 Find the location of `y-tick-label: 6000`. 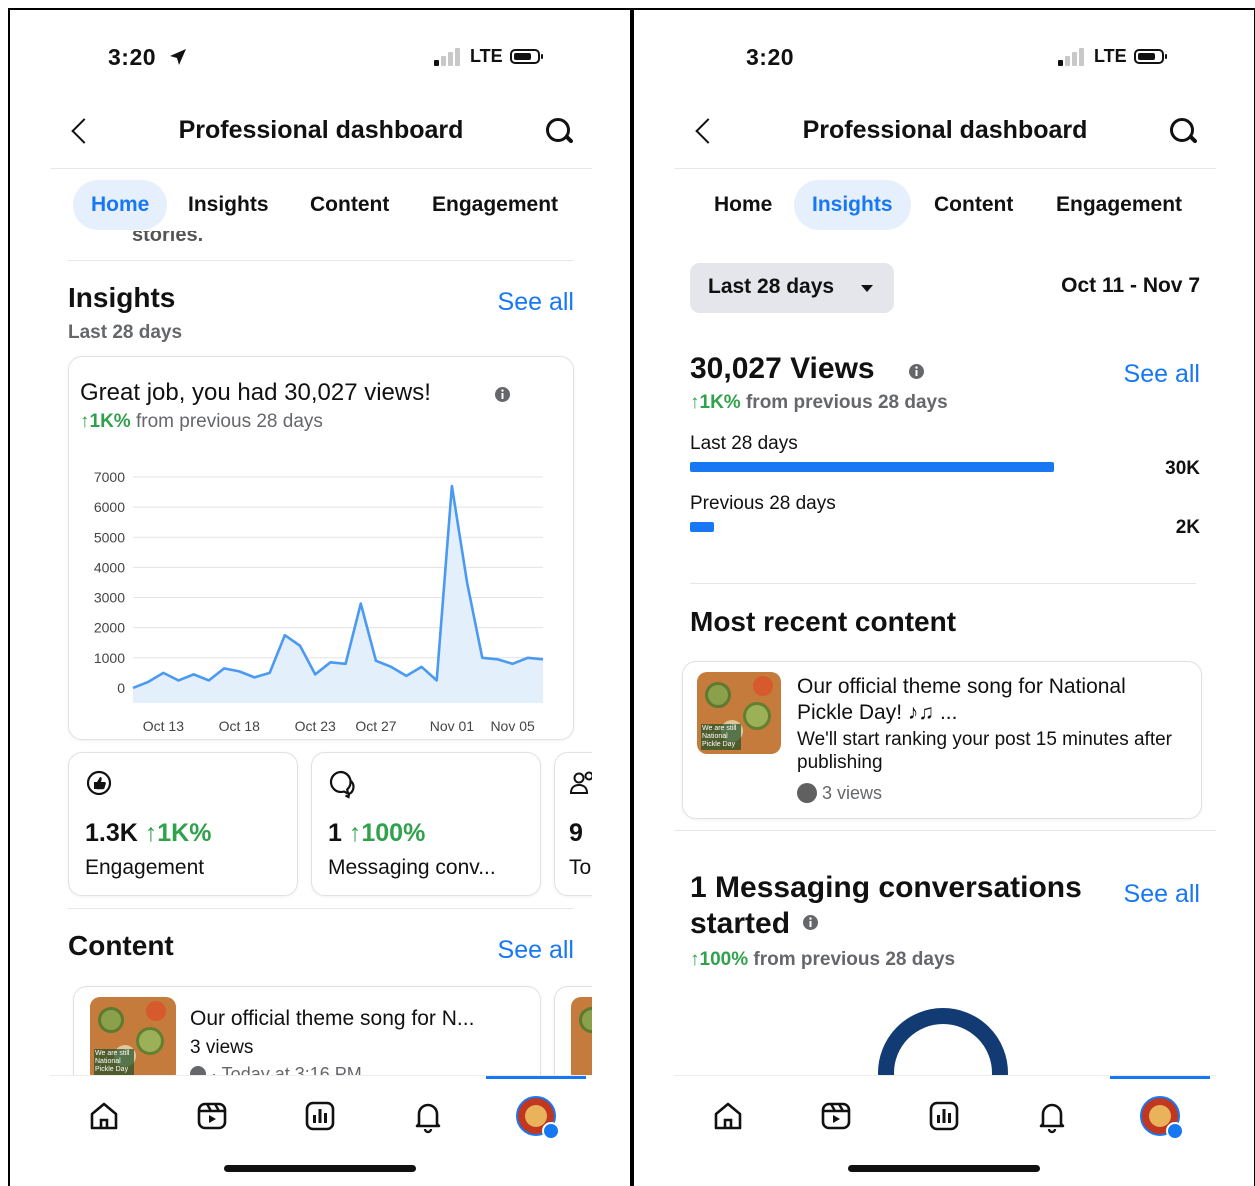

y-tick-label: 6000 is located at coordinates (109, 507).